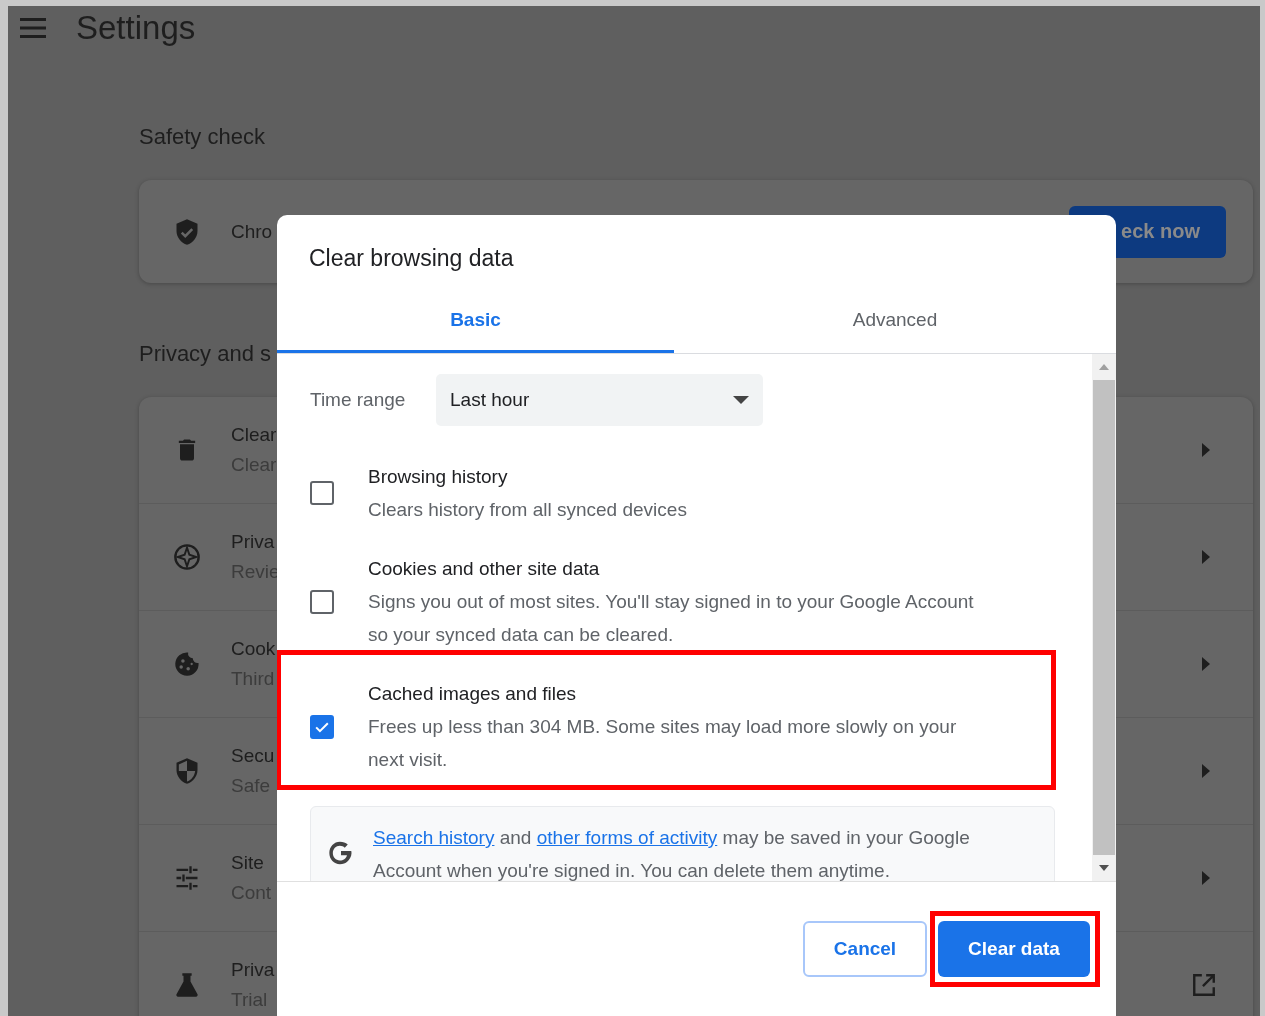 The image size is (1265, 1016). What do you see at coordinates (1104, 868) in the screenshot?
I see `scroll-down-arrow-icon` at bounding box center [1104, 868].